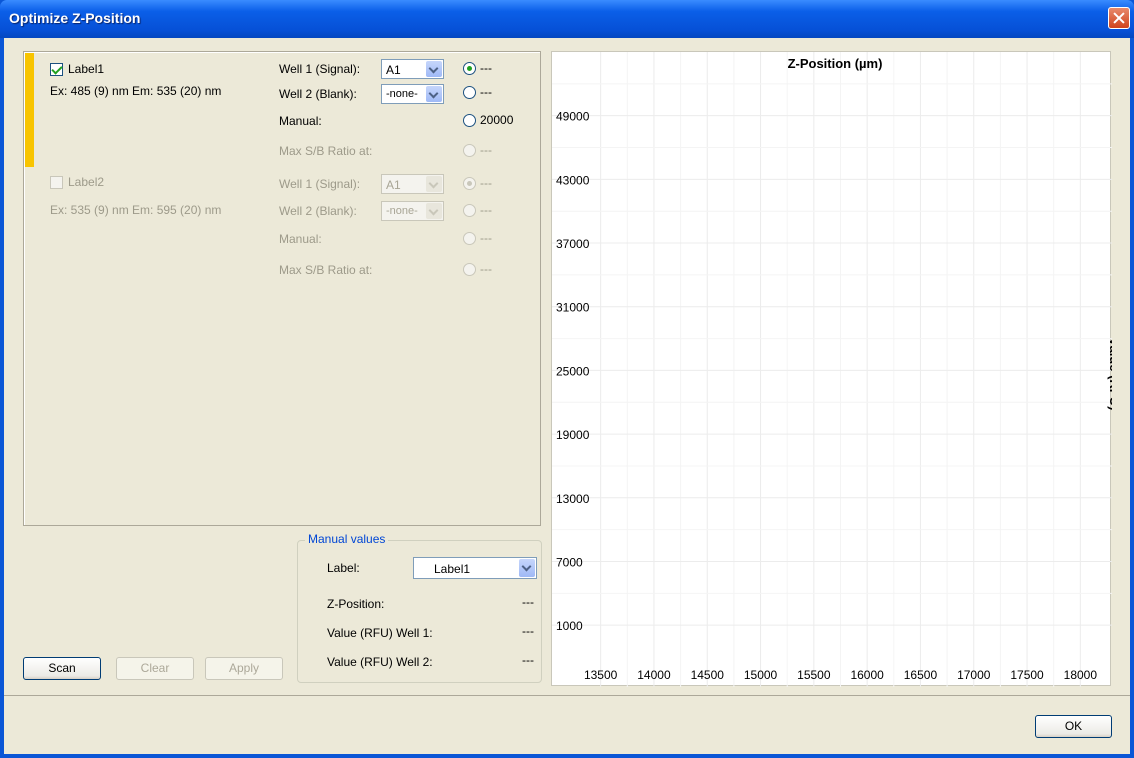 This screenshot has height=758, width=1134. Describe the element at coordinates (300, 239) in the screenshot. I see `label2-manual-caption: Manual:` at that location.